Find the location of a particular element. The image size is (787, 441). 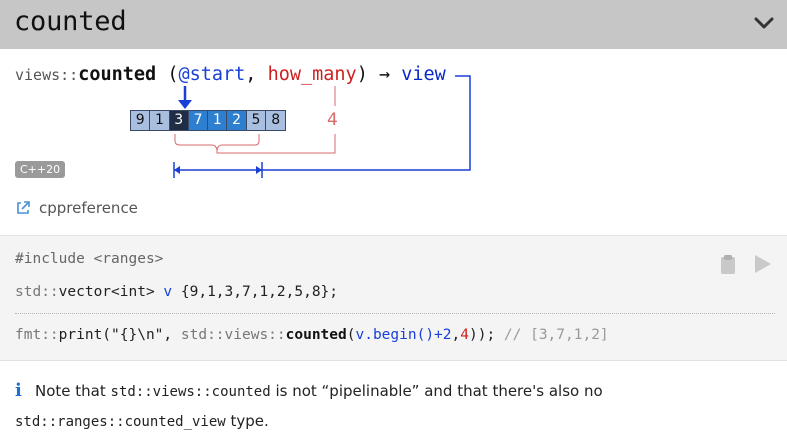

sequence-cell: 5 is located at coordinates (256, 120).